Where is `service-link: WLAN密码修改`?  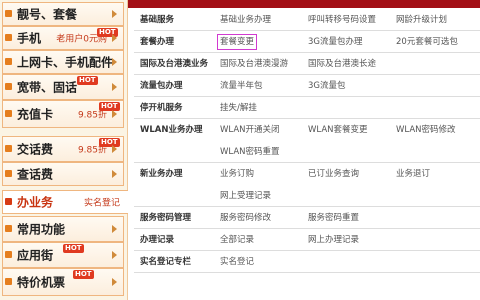 service-link: WLAN密码修改 is located at coordinates (426, 130).